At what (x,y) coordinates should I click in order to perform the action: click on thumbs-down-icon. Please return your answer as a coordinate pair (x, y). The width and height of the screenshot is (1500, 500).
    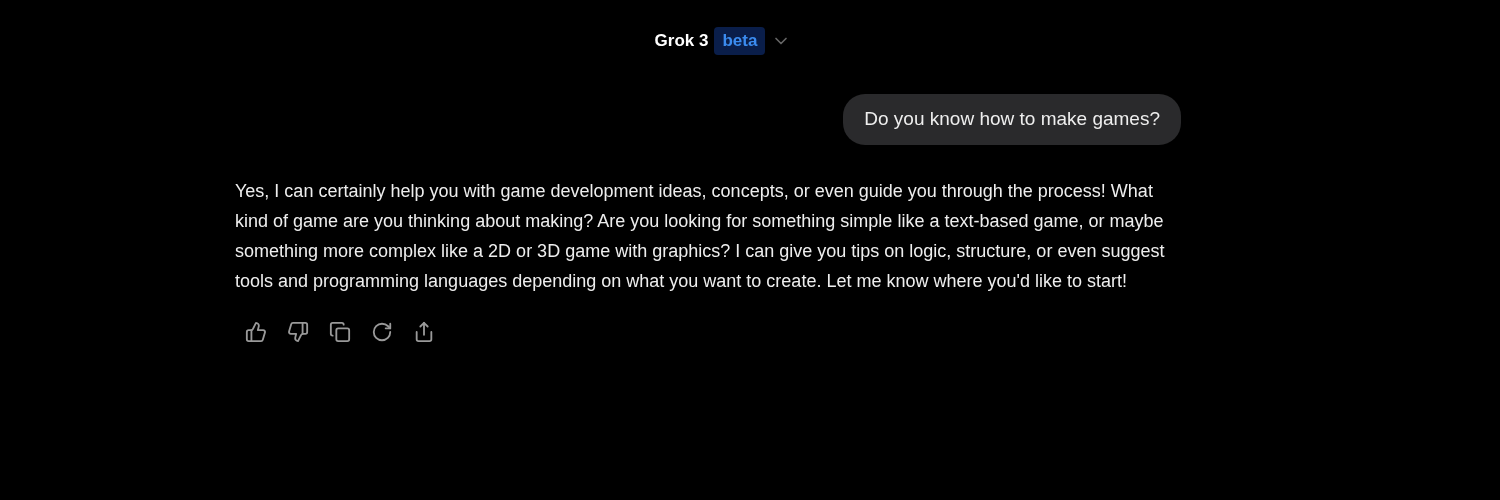
    Looking at the image, I should click on (298, 331).